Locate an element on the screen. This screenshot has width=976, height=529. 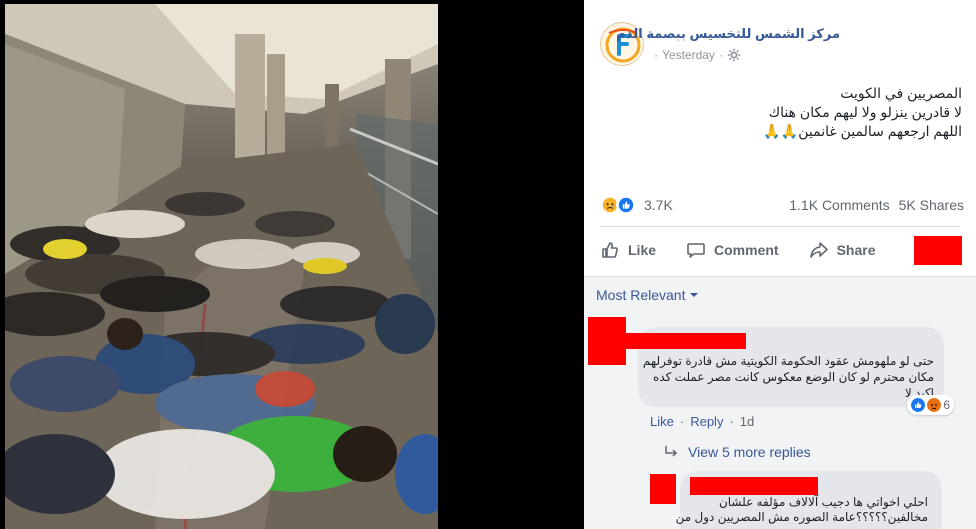
reaction-count: 3.7K is located at coordinates (658, 205).